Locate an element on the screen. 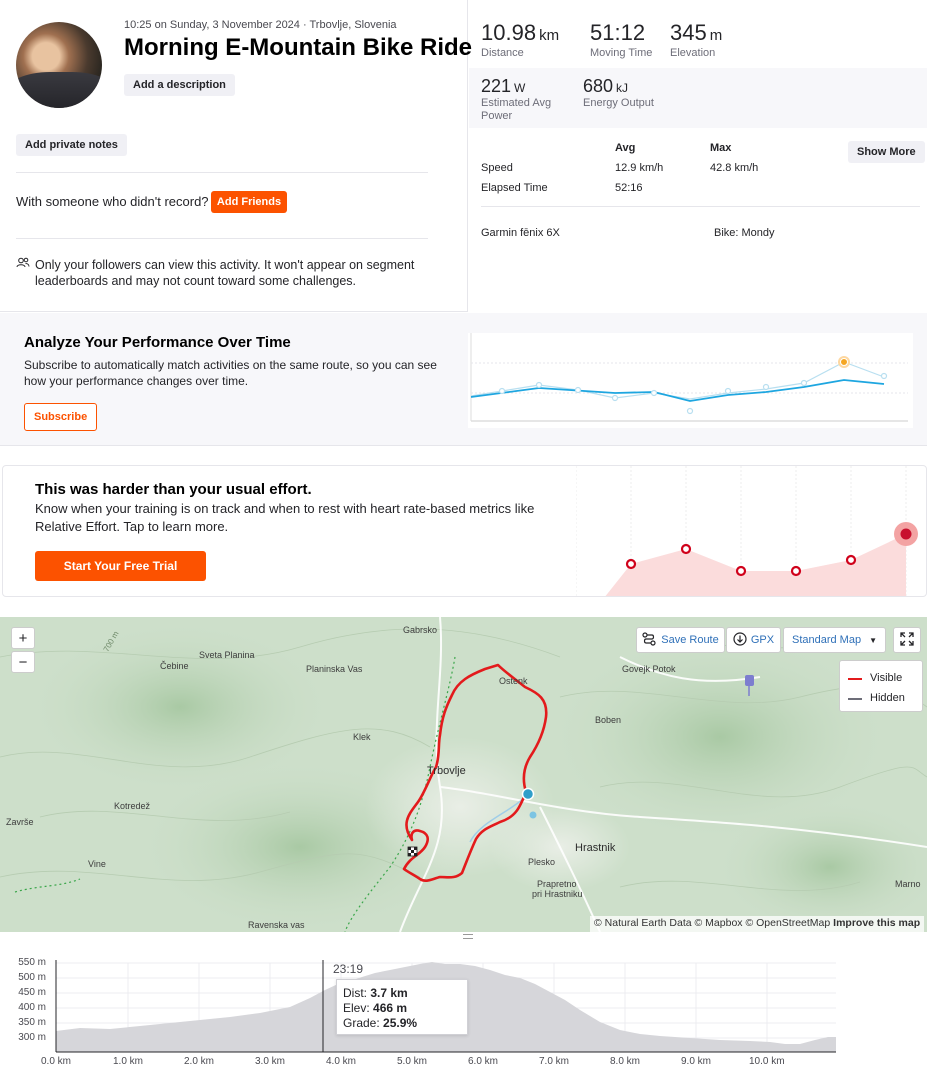 The height and width of the screenshot is (1081, 927). elevation-stat: 345 m is located at coordinates (696, 33).